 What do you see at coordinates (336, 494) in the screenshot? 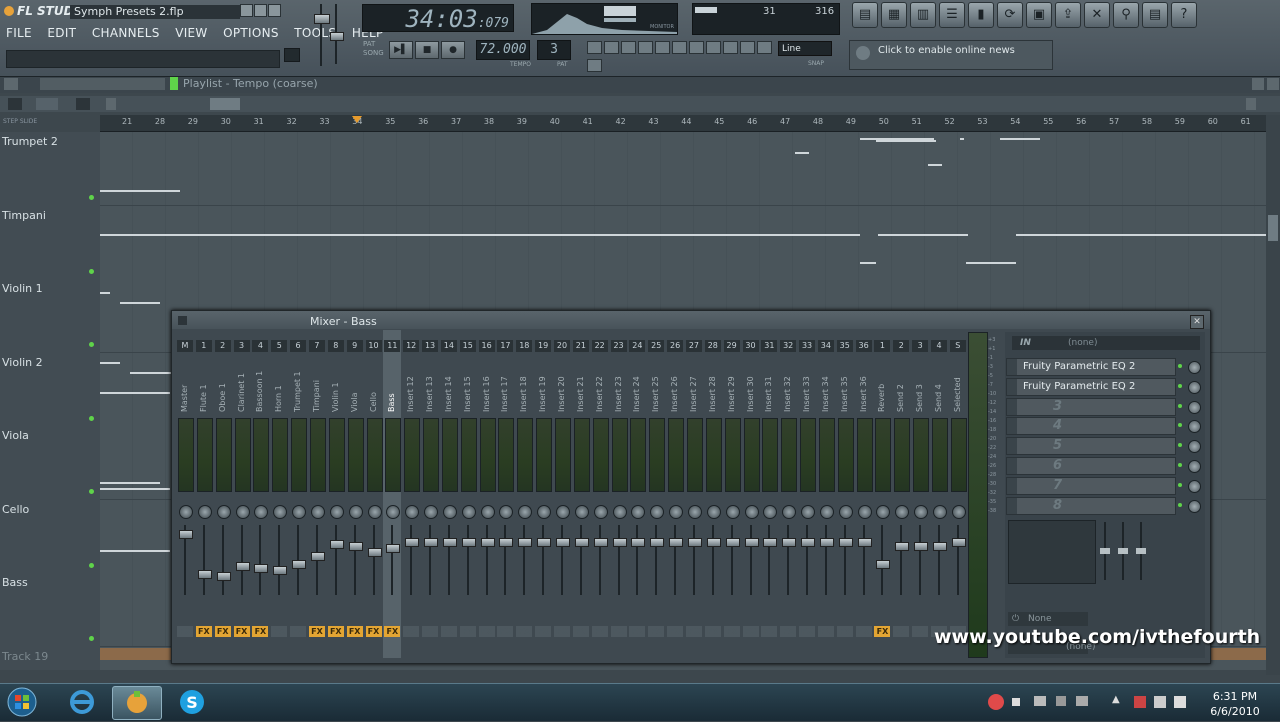
I see `mixer-strip: 8 Violin 1 FX` at bounding box center [336, 494].